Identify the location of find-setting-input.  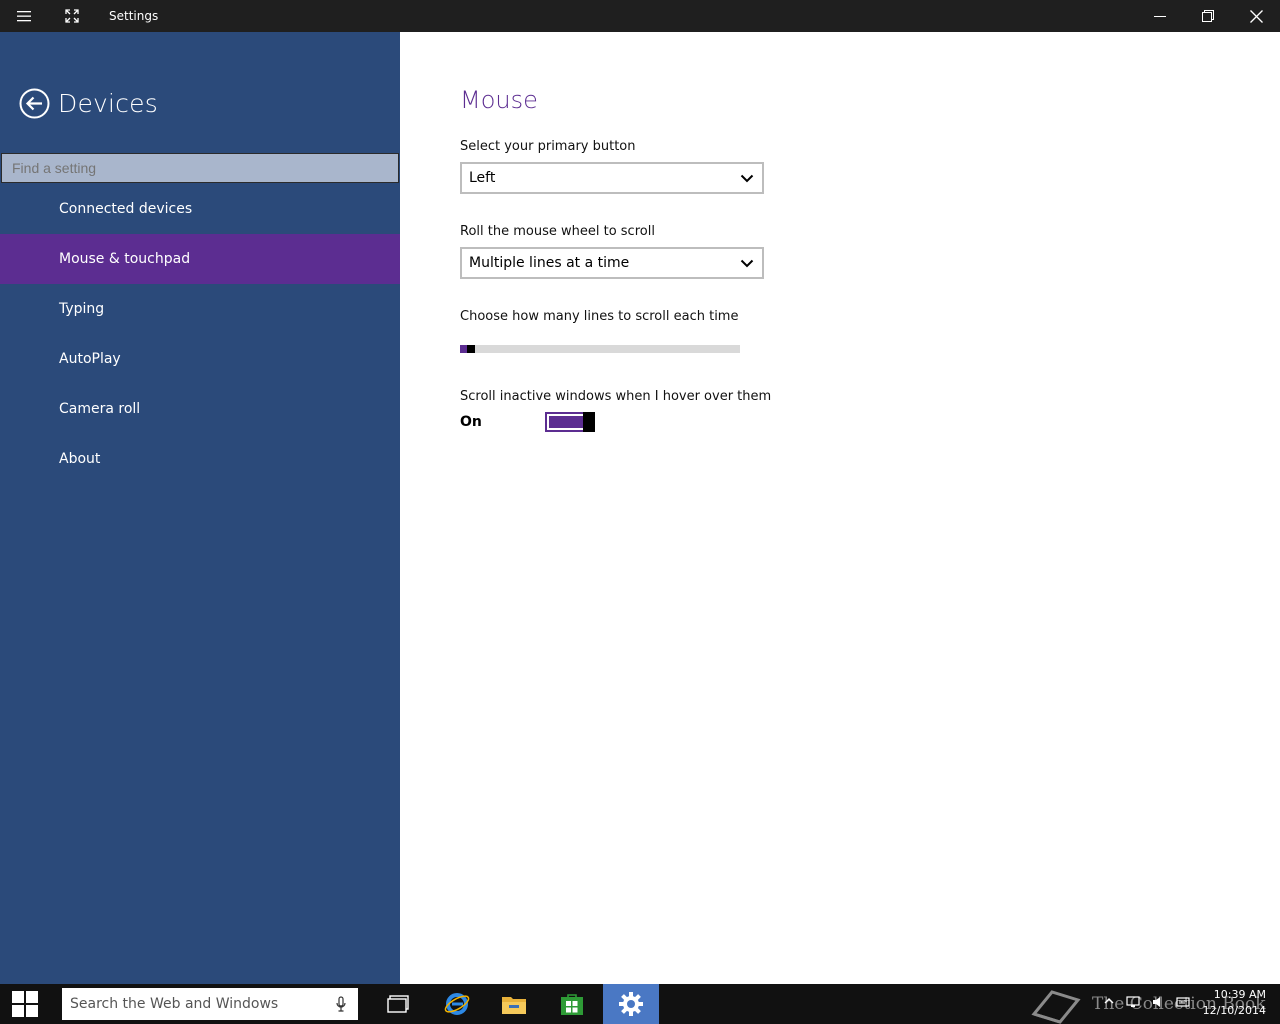
(200, 168).